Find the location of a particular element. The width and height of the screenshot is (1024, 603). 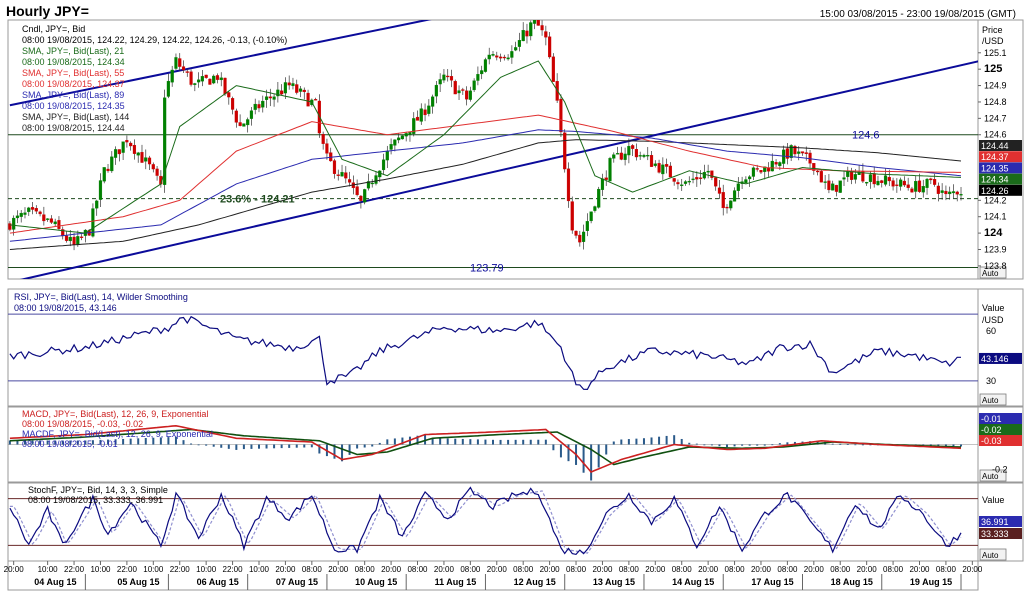

x-date-label: 19 Aug 15 is located at coordinates (931, 582).